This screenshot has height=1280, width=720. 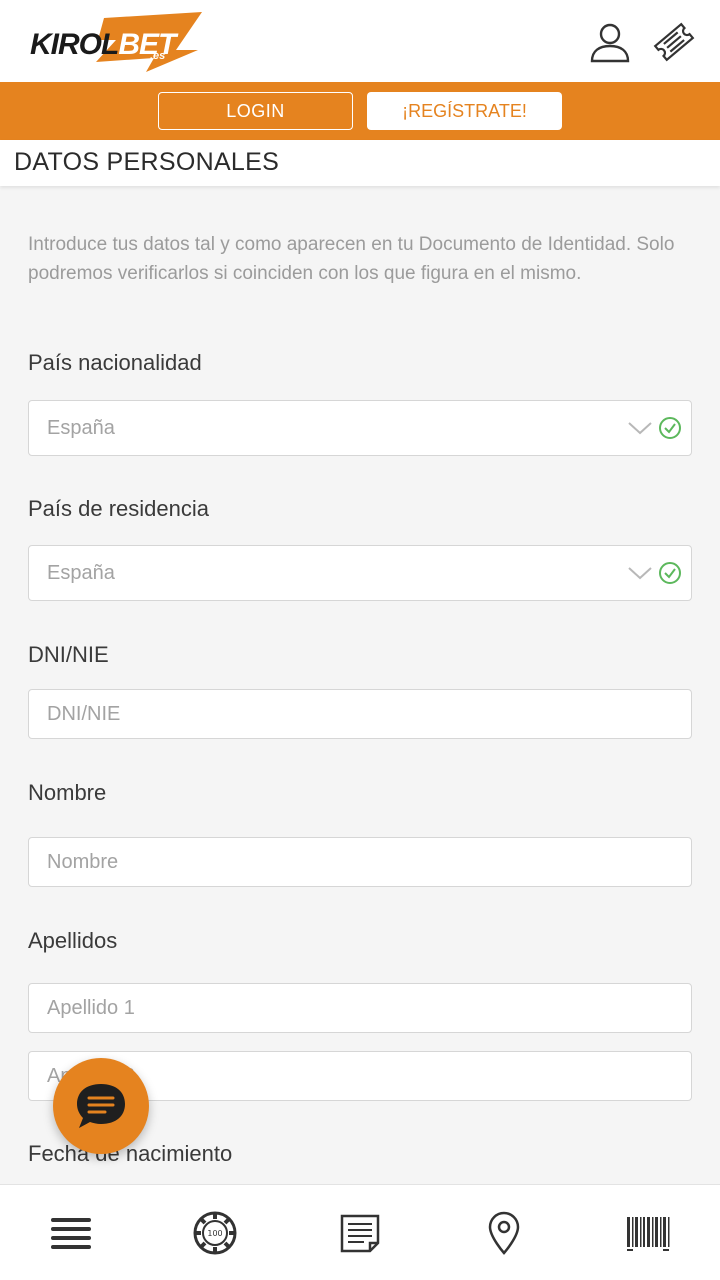 What do you see at coordinates (147, 162) in the screenshot?
I see `page-title: DATOS PERSONALES` at bounding box center [147, 162].